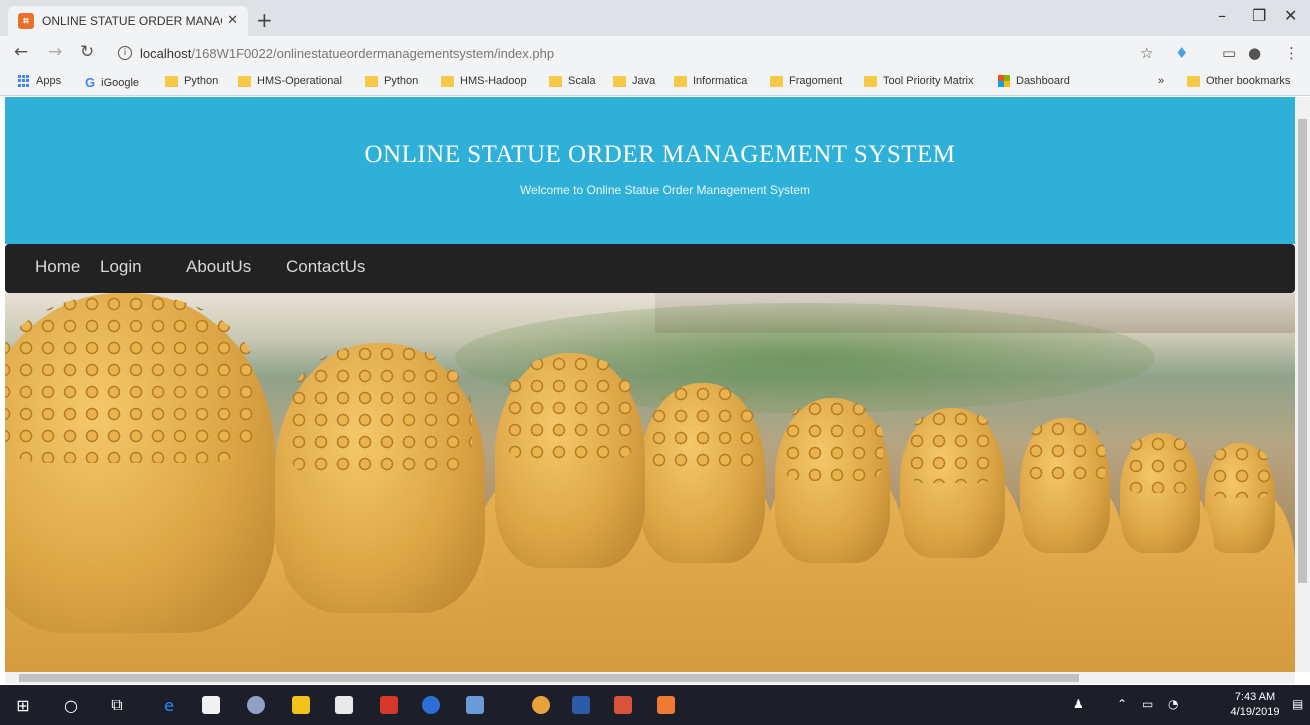  Describe the element at coordinates (169, 705) in the screenshot. I see `edge-browser-icon: e` at that location.